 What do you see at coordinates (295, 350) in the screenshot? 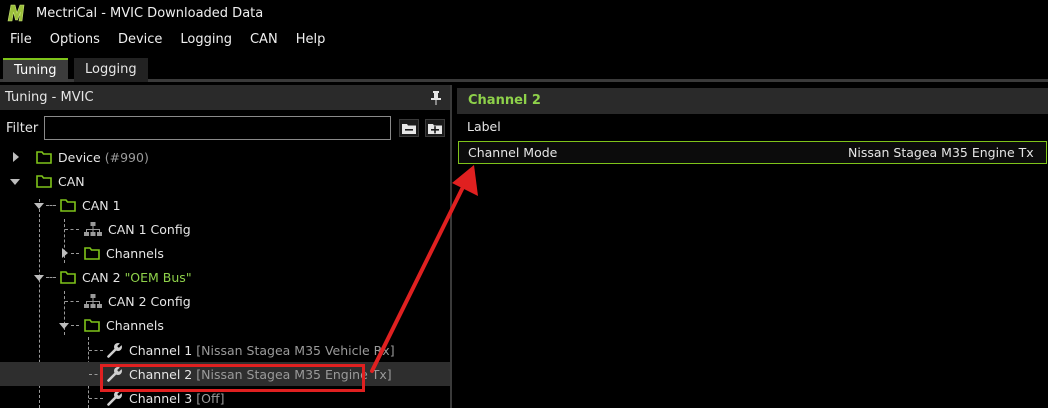
I see `tree-item-suffix: [Nissan Stagea M35 Vehicle Rx]` at bounding box center [295, 350].